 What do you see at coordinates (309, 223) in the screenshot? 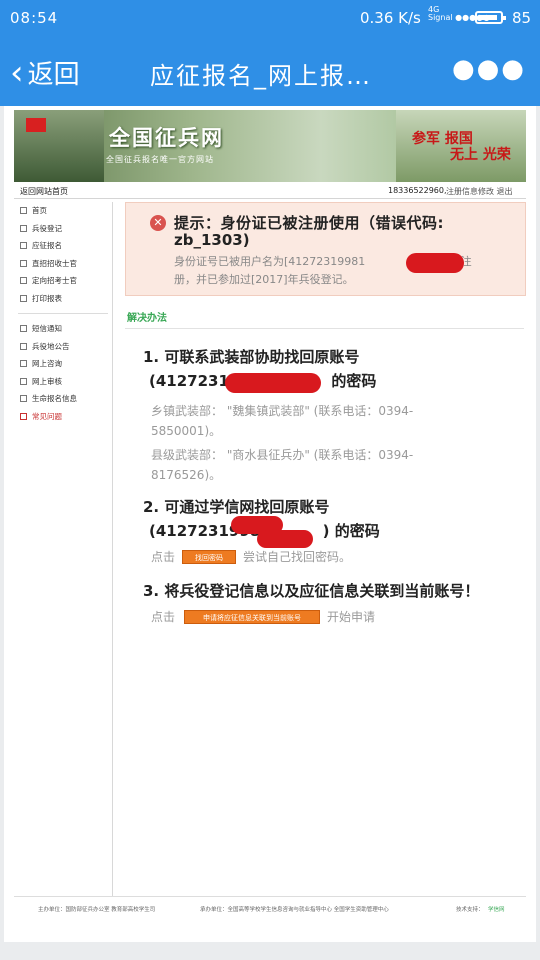
I see `alert-title: 提示：身份证已被注册使用（错误代码:` at bounding box center [309, 223].